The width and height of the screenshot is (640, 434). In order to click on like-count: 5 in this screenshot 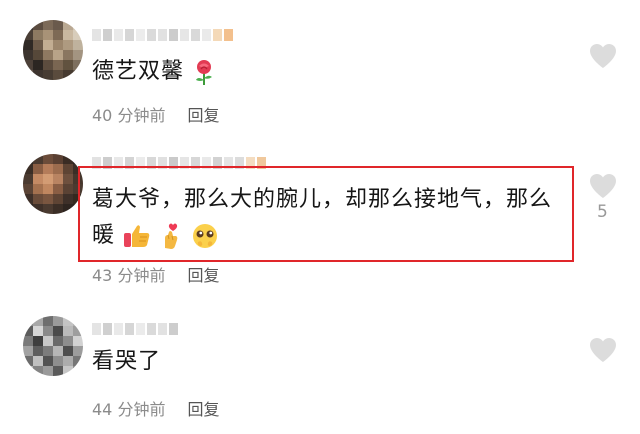, I will do `click(602, 212)`.